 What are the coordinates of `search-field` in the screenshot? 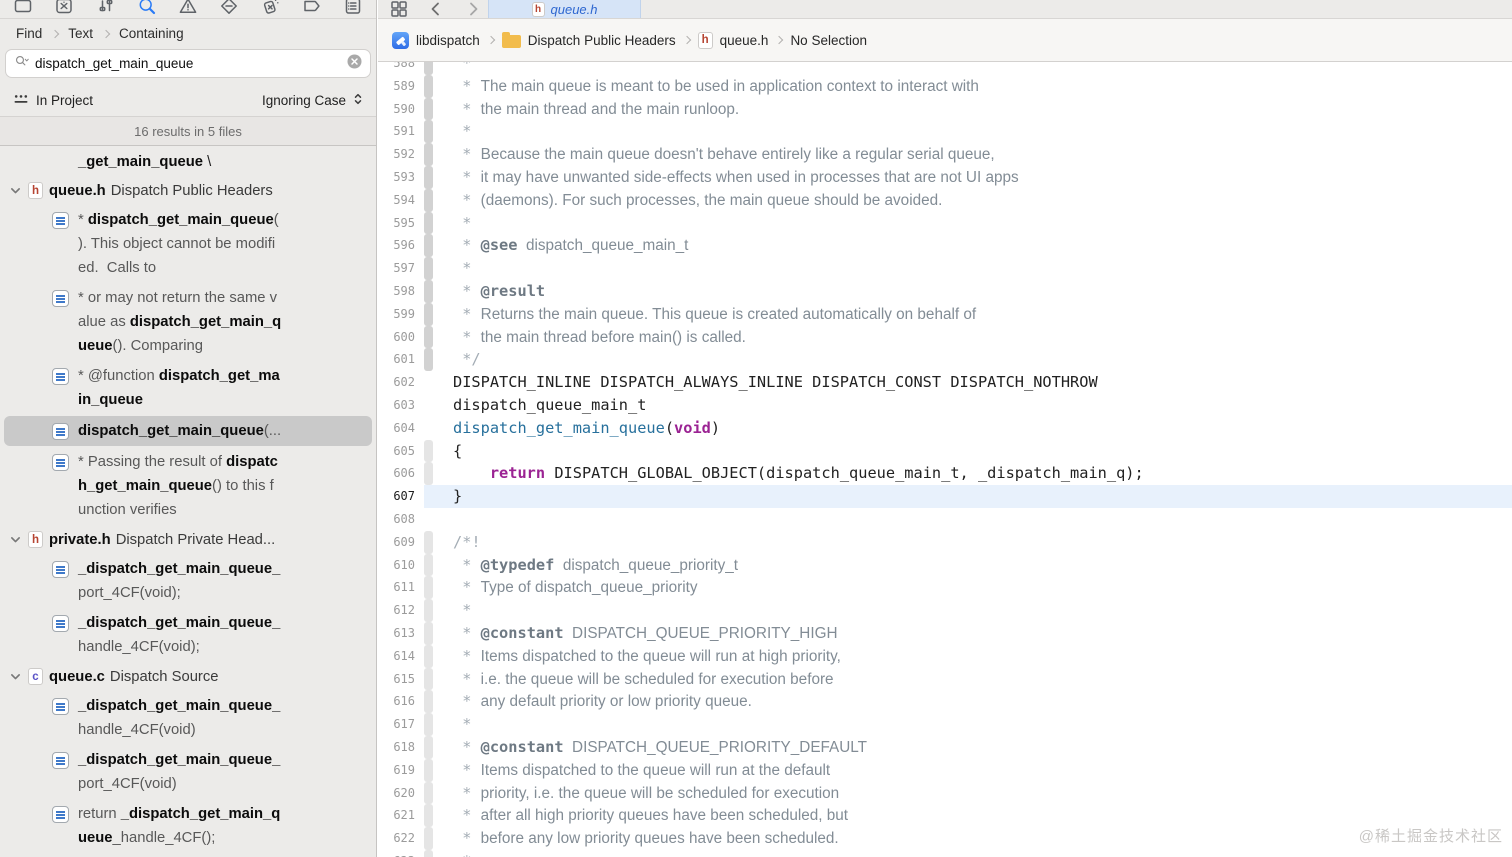 It's located at (188, 63).